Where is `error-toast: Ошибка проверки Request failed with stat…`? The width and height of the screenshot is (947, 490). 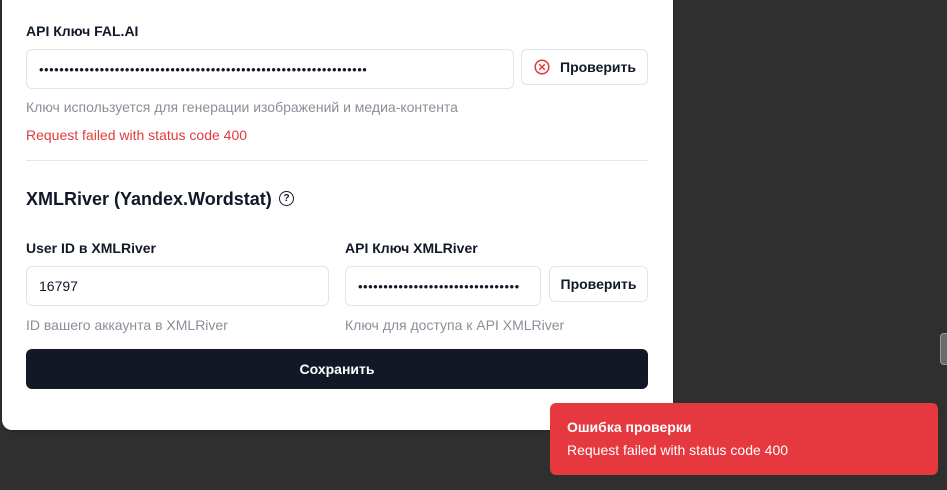 error-toast: Ошибка проверки Request failed with stat… is located at coordinates (744, 439).